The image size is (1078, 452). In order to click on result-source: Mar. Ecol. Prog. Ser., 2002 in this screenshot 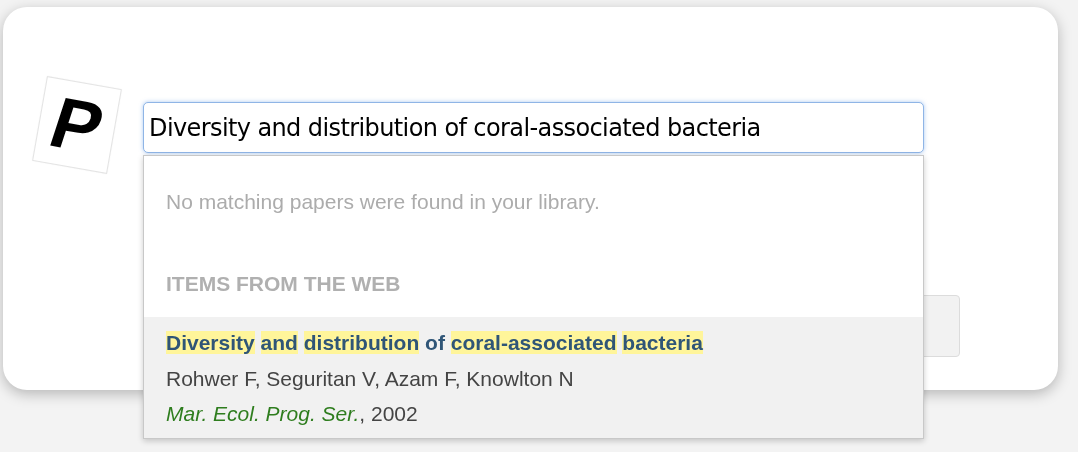, I will do `click(292, 414)`.